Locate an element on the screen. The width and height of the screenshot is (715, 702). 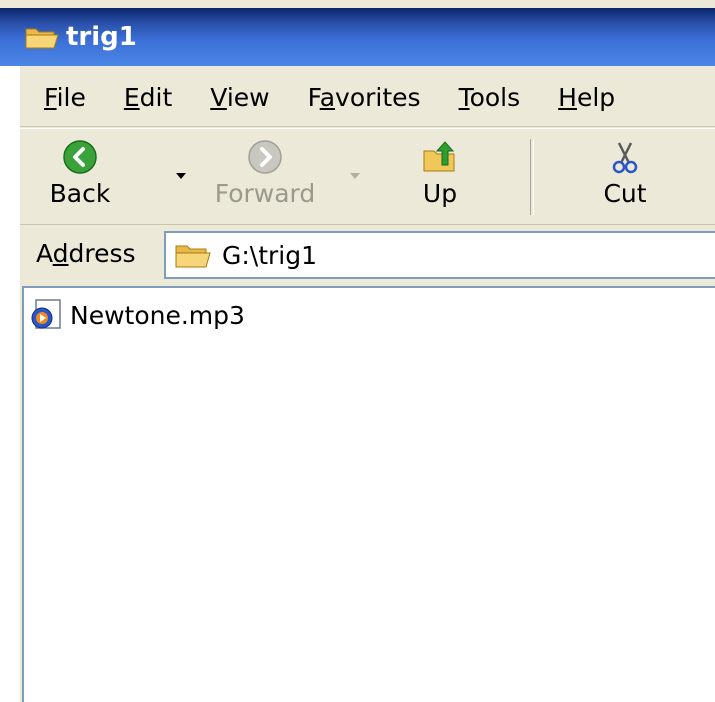
standard-toolbar: Back Forward Up Cut is located at coordinates (367, 176).